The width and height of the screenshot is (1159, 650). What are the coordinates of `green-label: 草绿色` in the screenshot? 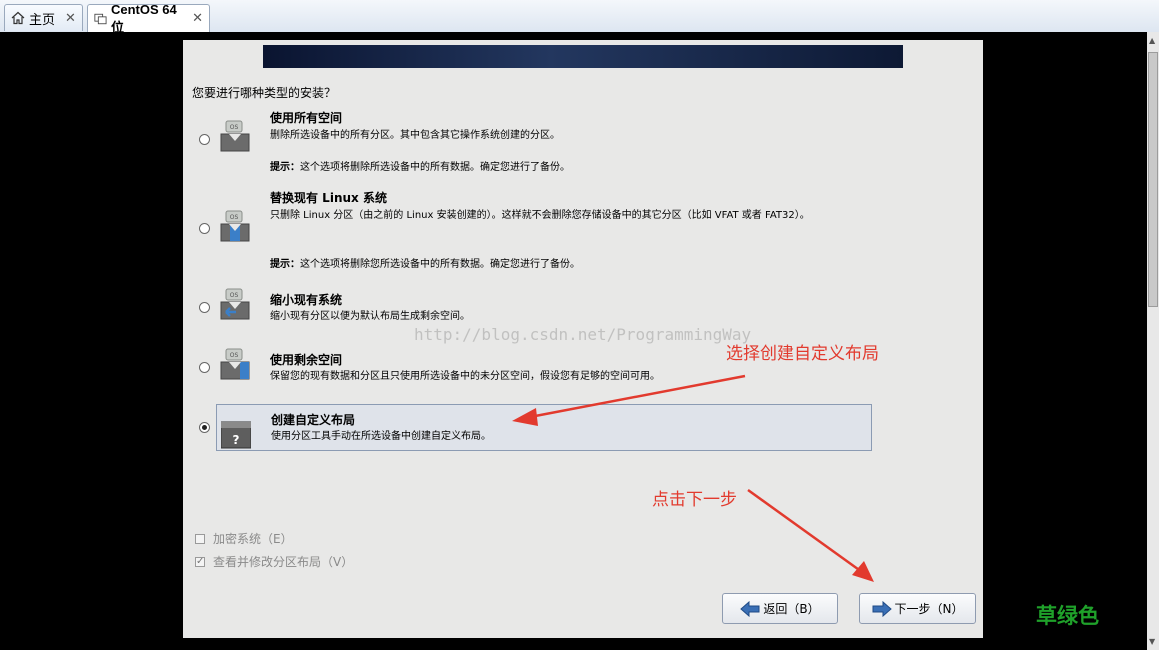 It's located at (1067, 616).